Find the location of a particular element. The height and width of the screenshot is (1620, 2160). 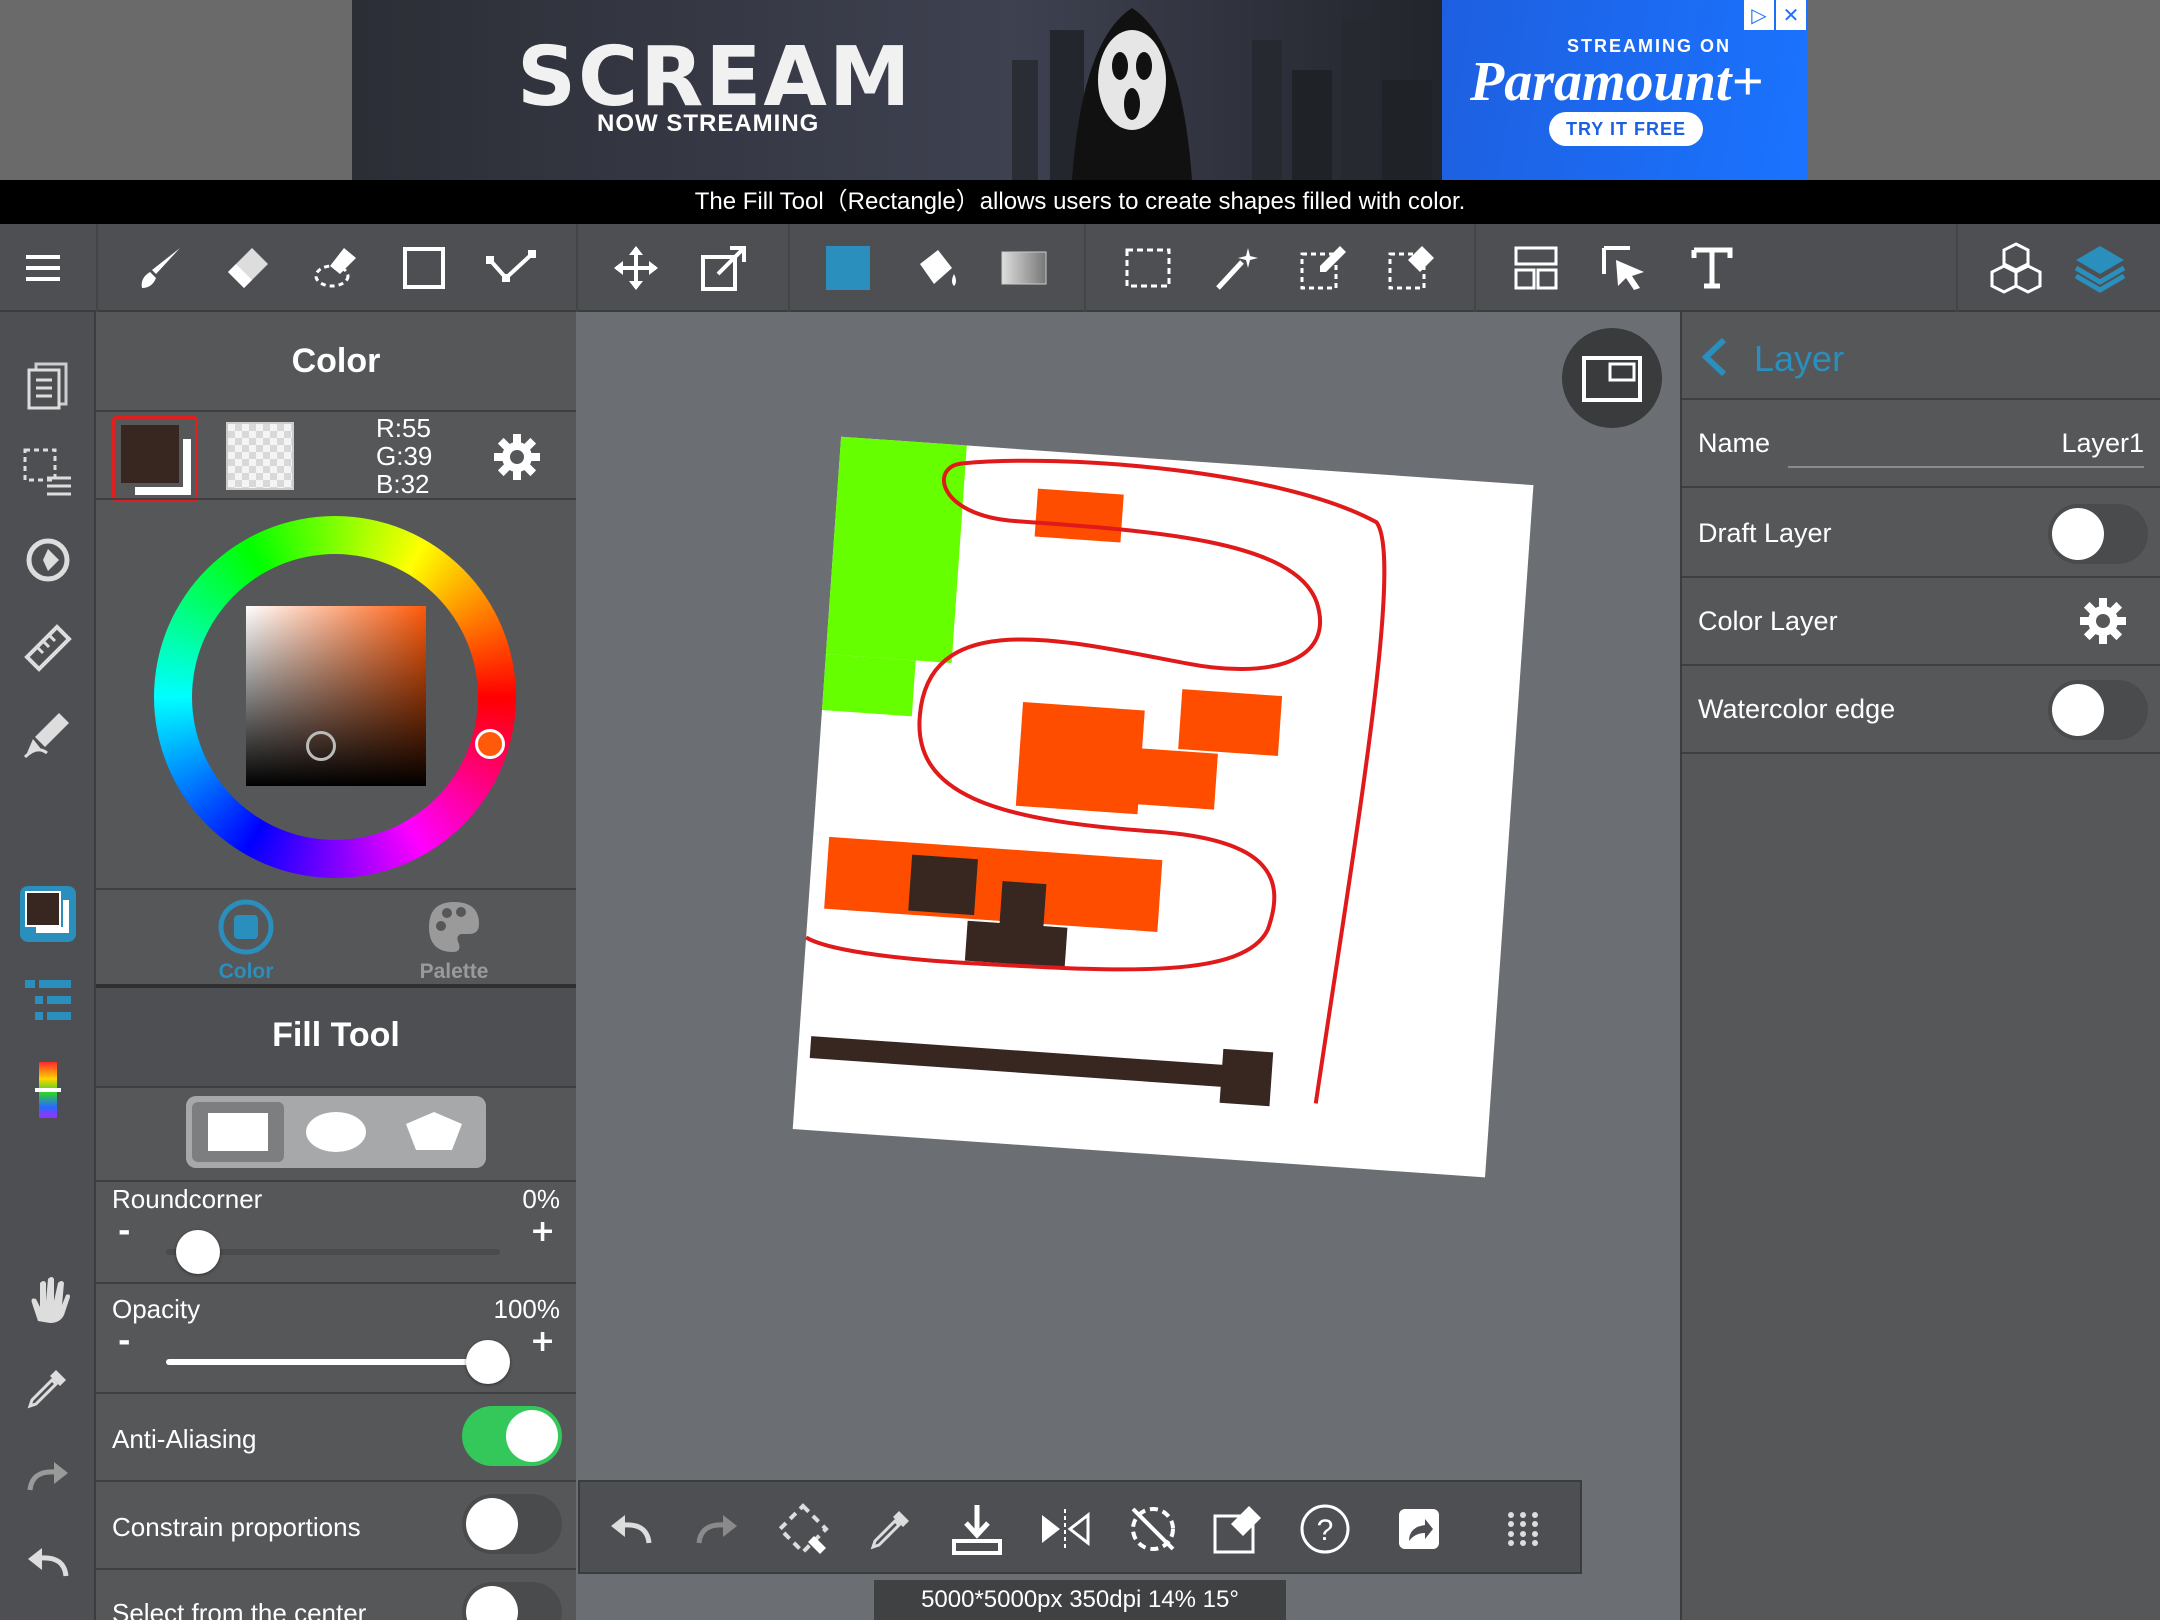

opacity-track is located at coordinates (333, 1362).